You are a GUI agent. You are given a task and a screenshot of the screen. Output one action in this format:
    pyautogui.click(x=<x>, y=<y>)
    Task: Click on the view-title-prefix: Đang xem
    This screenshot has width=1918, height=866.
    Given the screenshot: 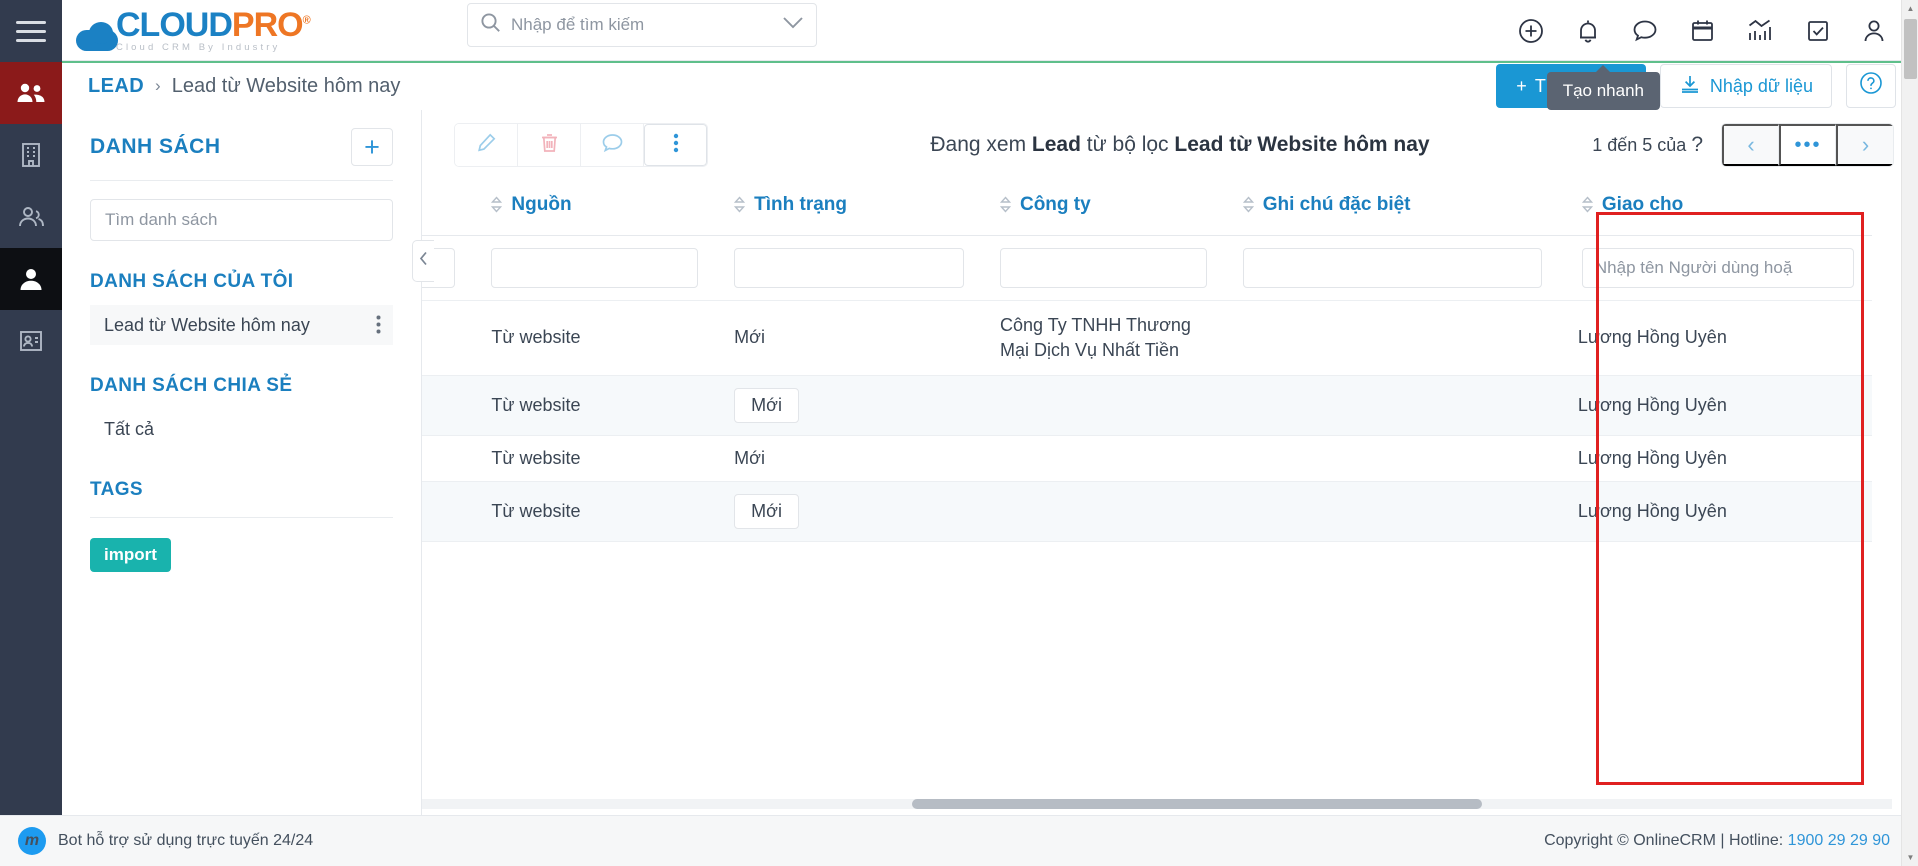 What is the action you would take?
    pyautogui.click(x=978, y=144)
    